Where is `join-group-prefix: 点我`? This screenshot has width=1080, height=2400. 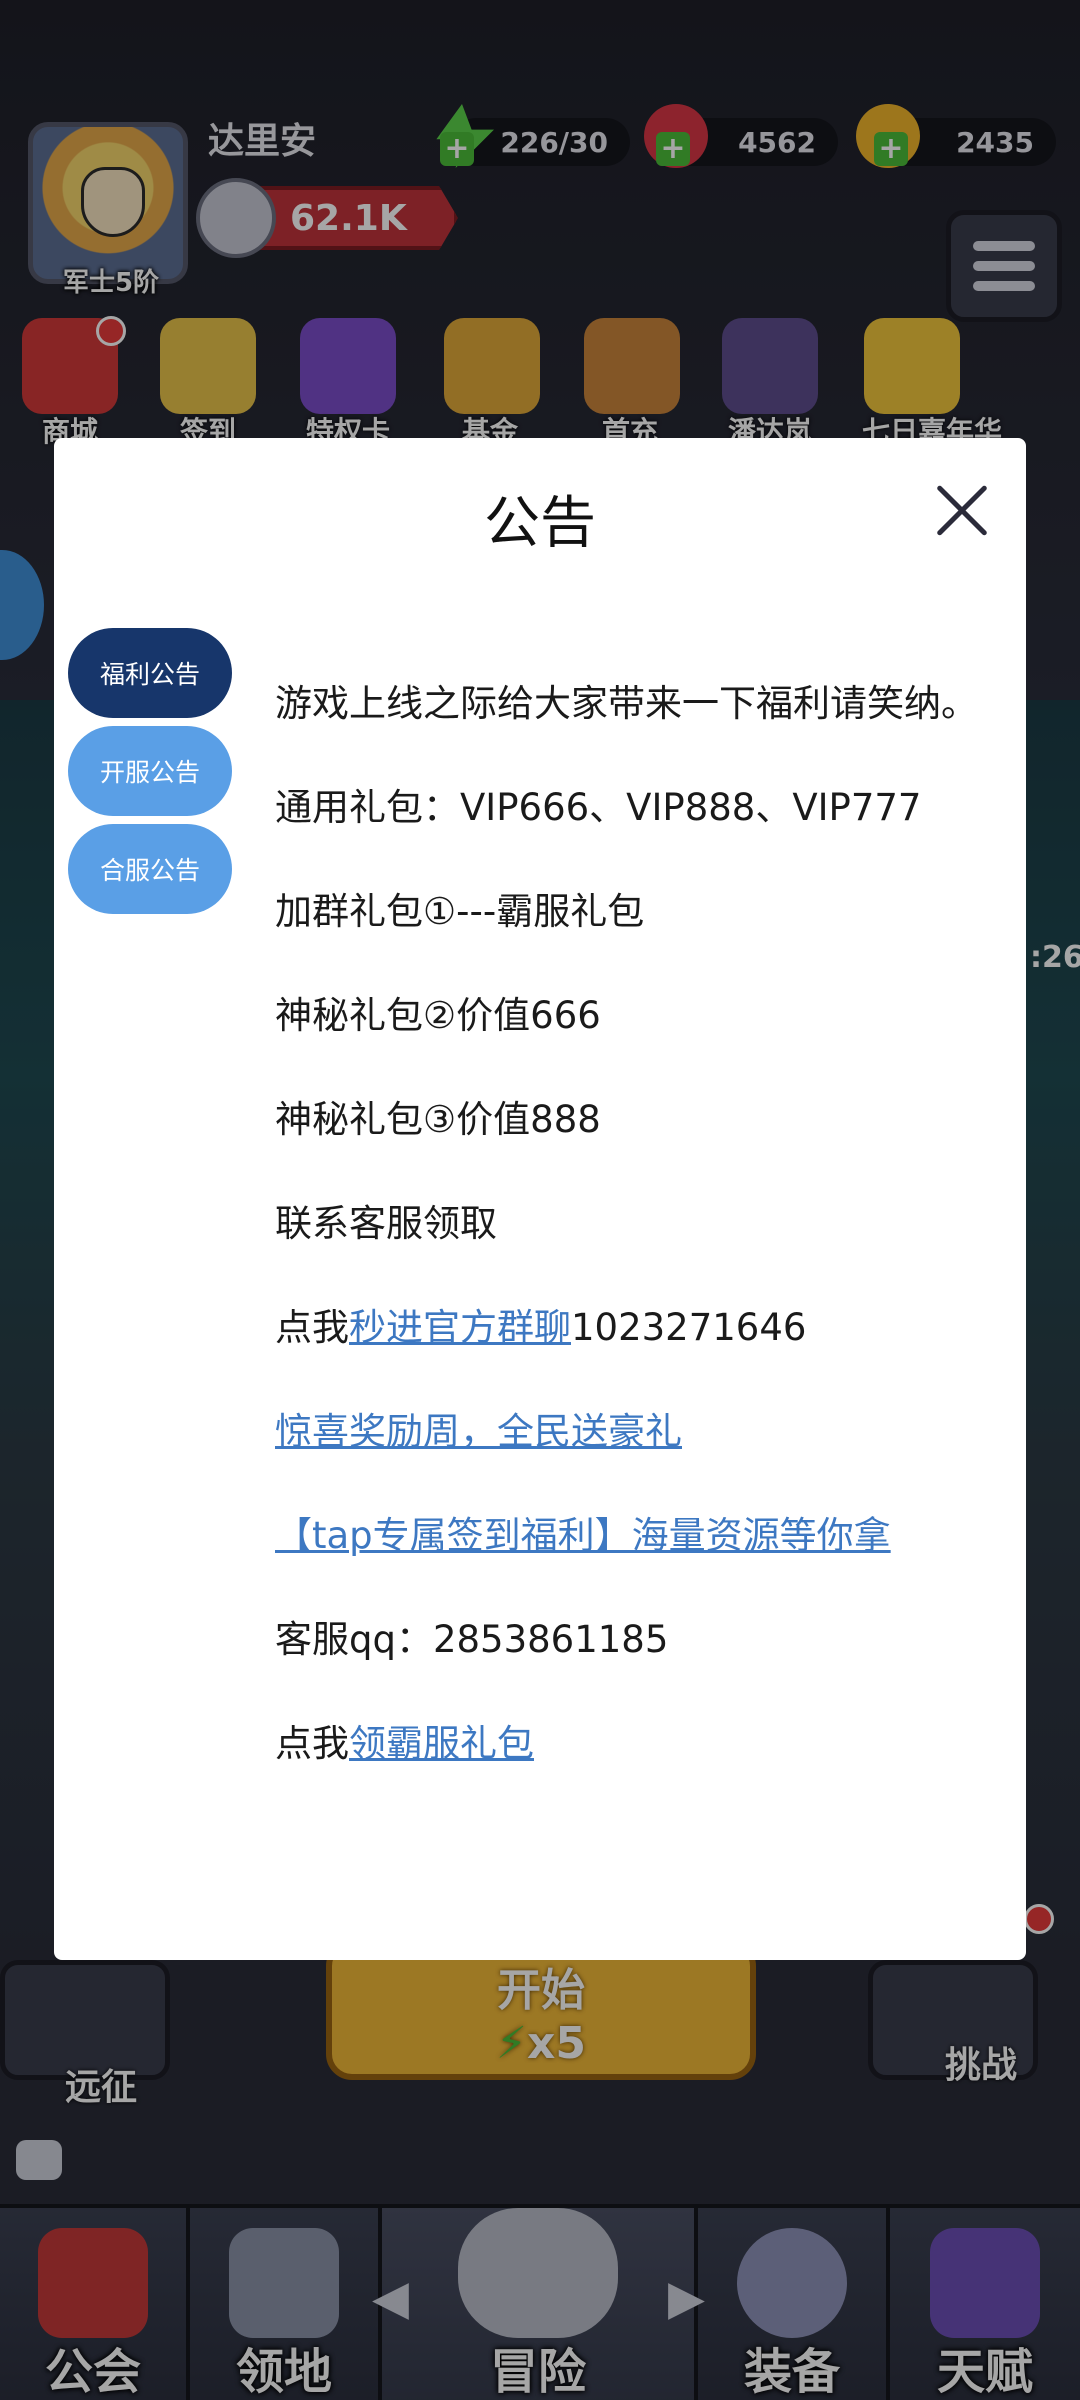 join-group-prefix: 点我 is located at coordinates (312, 1327).